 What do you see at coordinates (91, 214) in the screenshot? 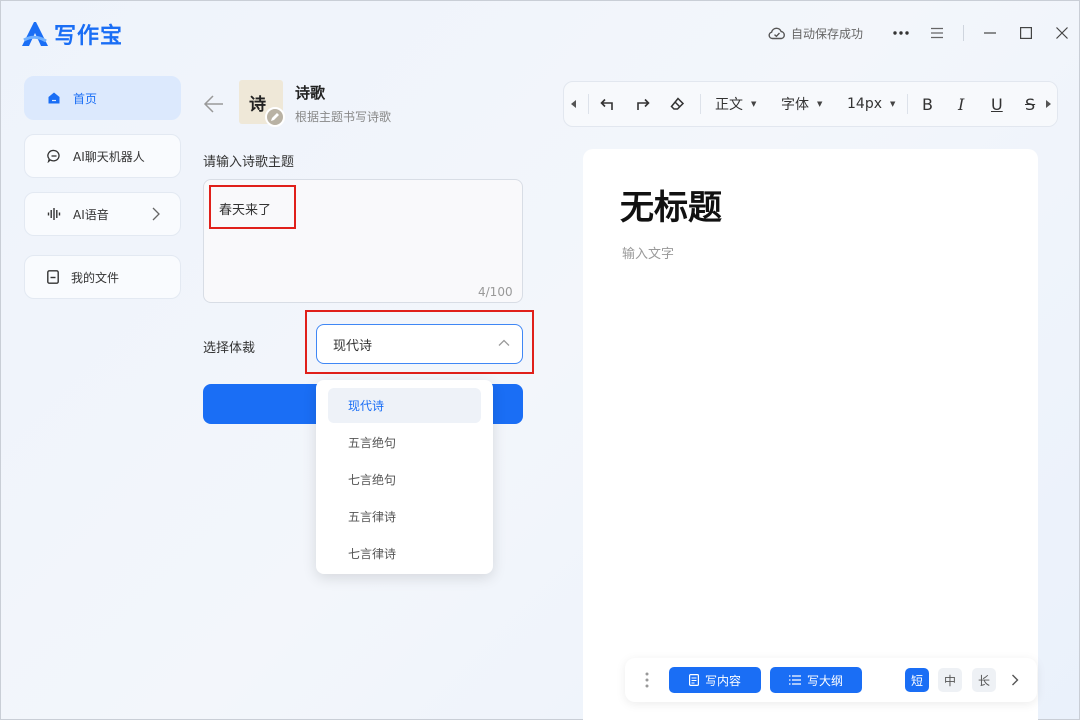
I see `sidebar-item-label: AI语音` at bounding box center [91, 214].